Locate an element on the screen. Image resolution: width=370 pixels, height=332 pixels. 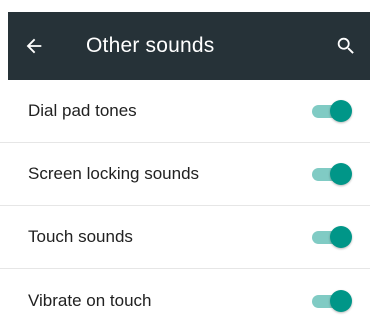
search-icon is located at coordinates (345, 45).